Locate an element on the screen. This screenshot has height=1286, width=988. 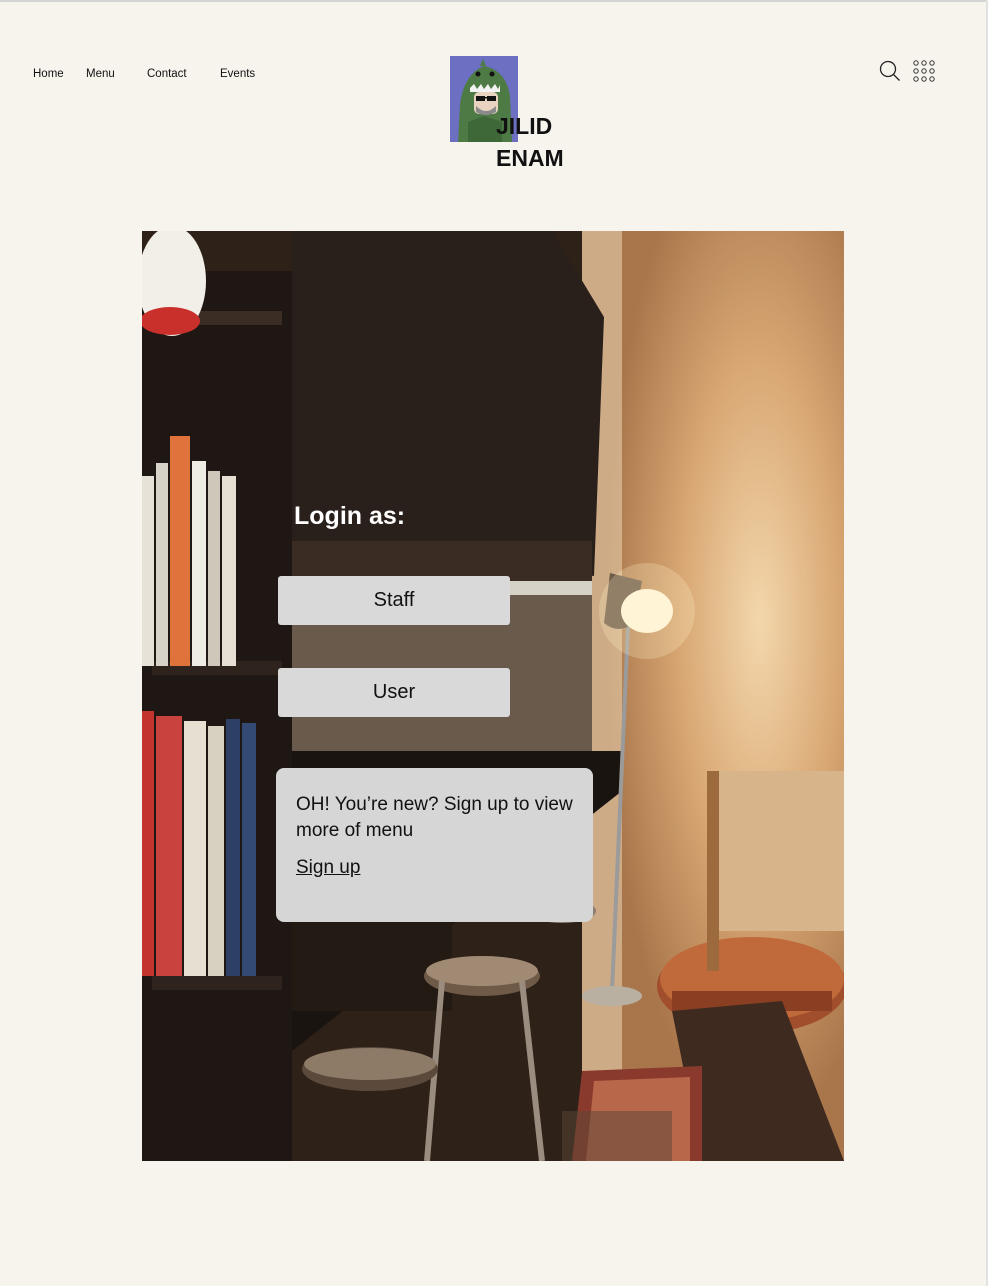
user-login-button: User is located at coordinates (394, 692).